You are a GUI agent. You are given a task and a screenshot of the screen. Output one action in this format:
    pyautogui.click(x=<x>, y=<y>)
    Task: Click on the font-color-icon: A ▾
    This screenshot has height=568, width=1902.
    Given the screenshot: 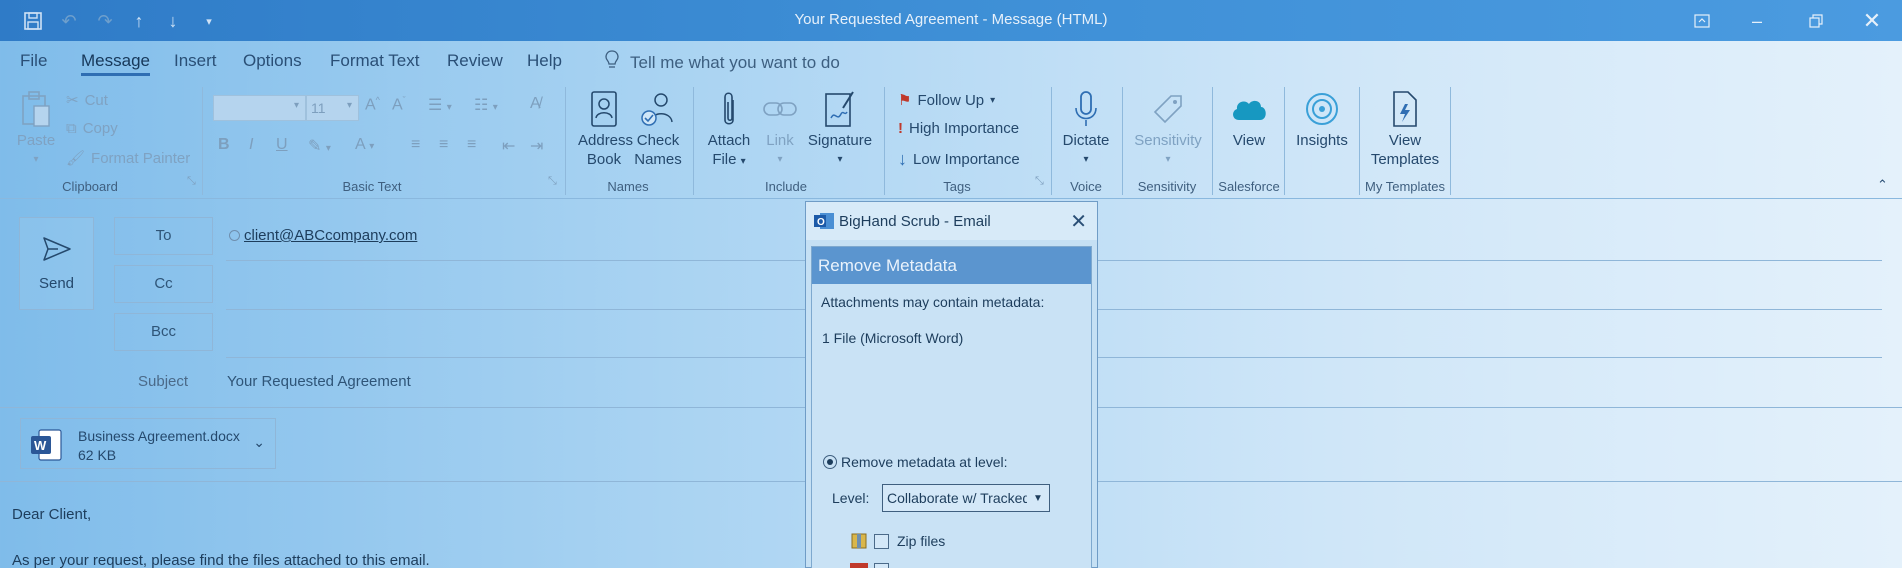 What is the action you would take?
    pyautogui.click(x=364, y=145)
    